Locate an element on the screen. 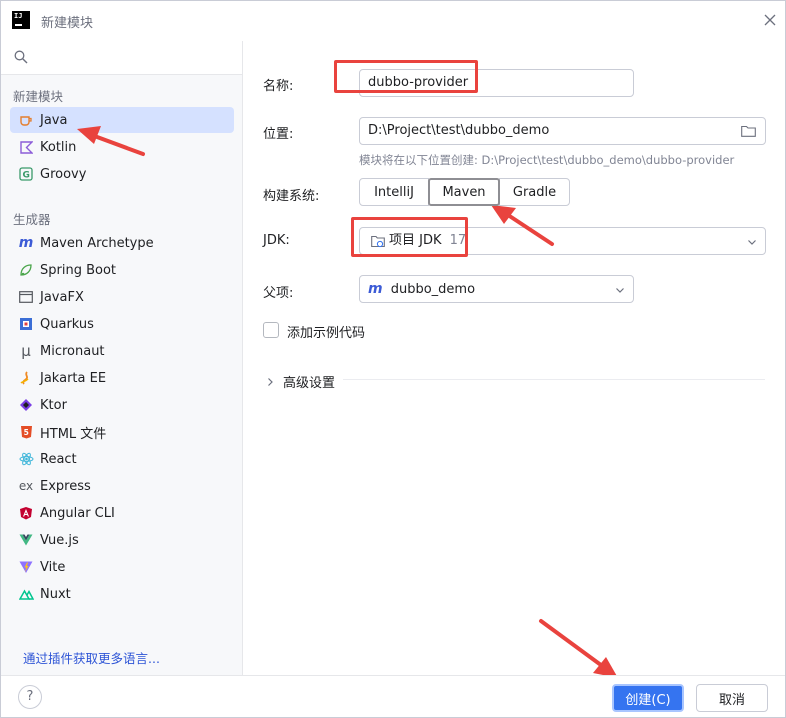 This screenshot has height=718, width=786. sidebar-item-label: Maven Archetype is located at coordinates (97, 243).